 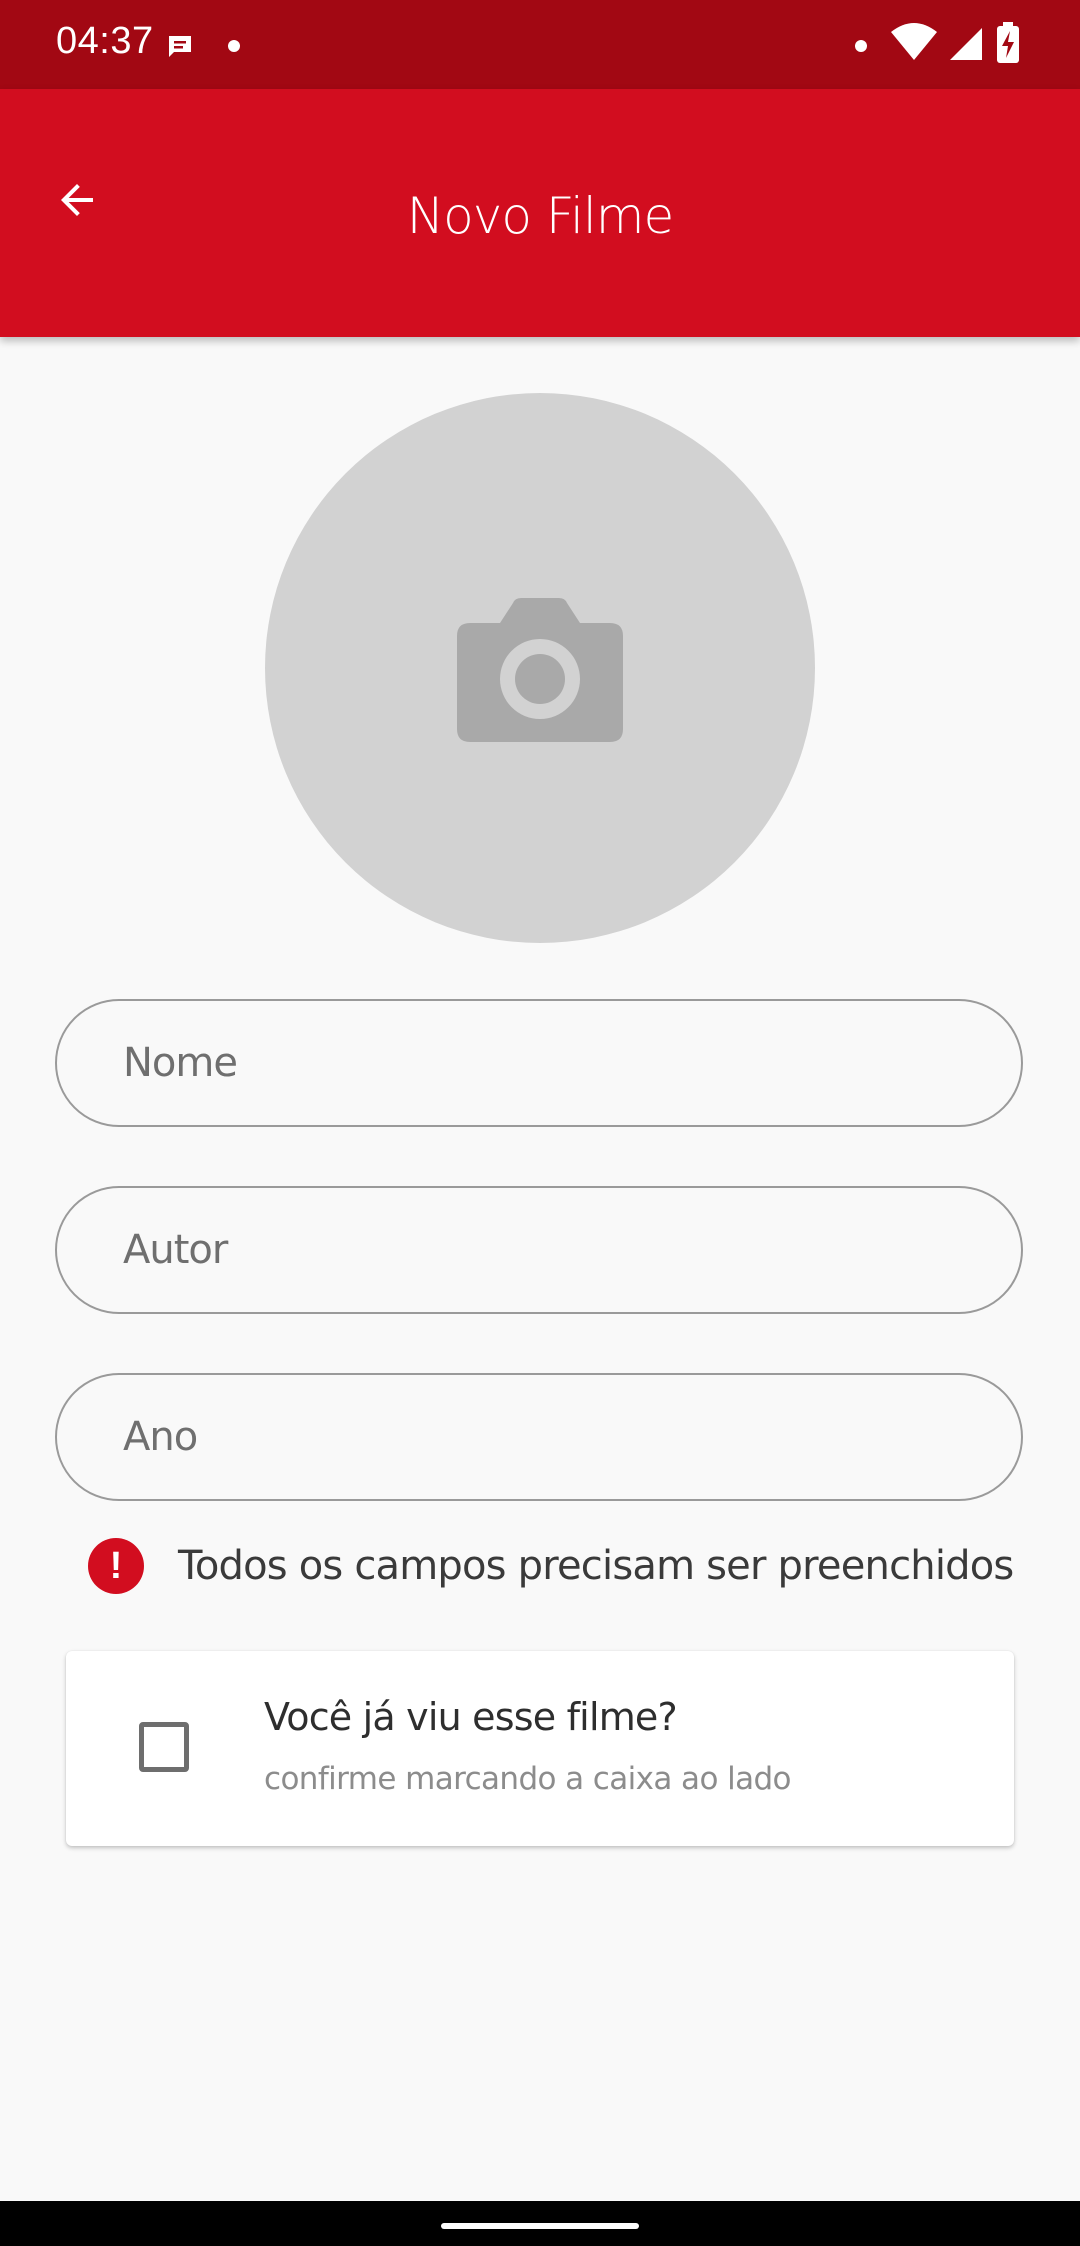 I want to click on nome-field-container, so click(x=539, y=1063).